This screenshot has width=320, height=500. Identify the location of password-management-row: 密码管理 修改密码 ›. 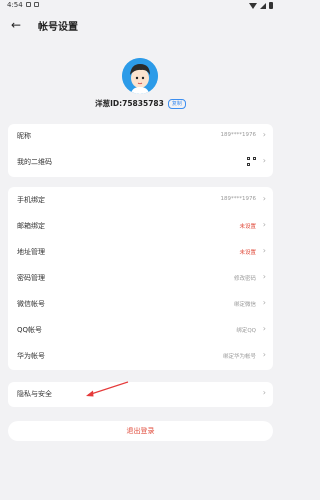
(140, 278).